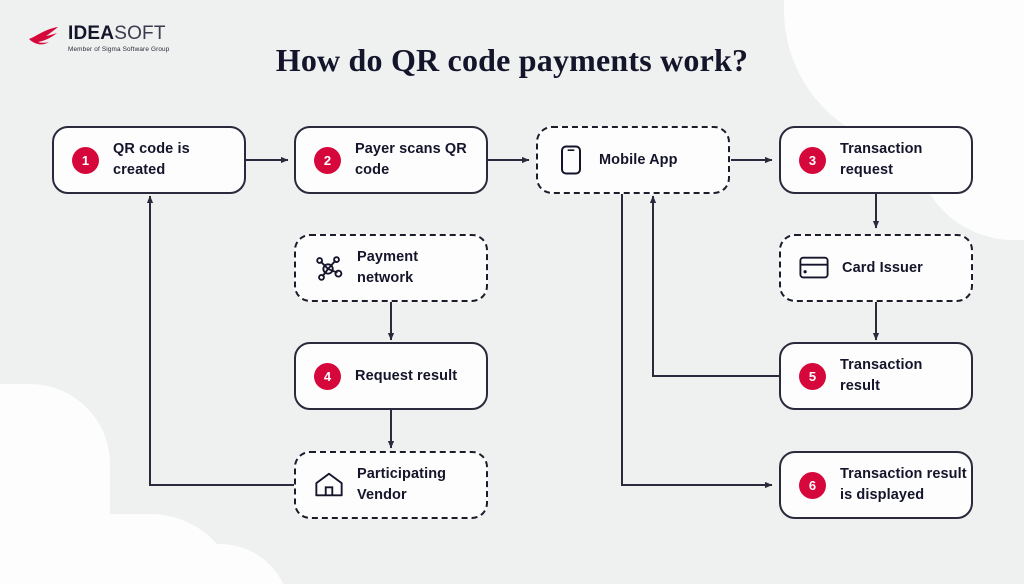 The height and width of the screenshot is (584, 1024). I want to click on node-label: Participating Vendor, so click(402, 484).